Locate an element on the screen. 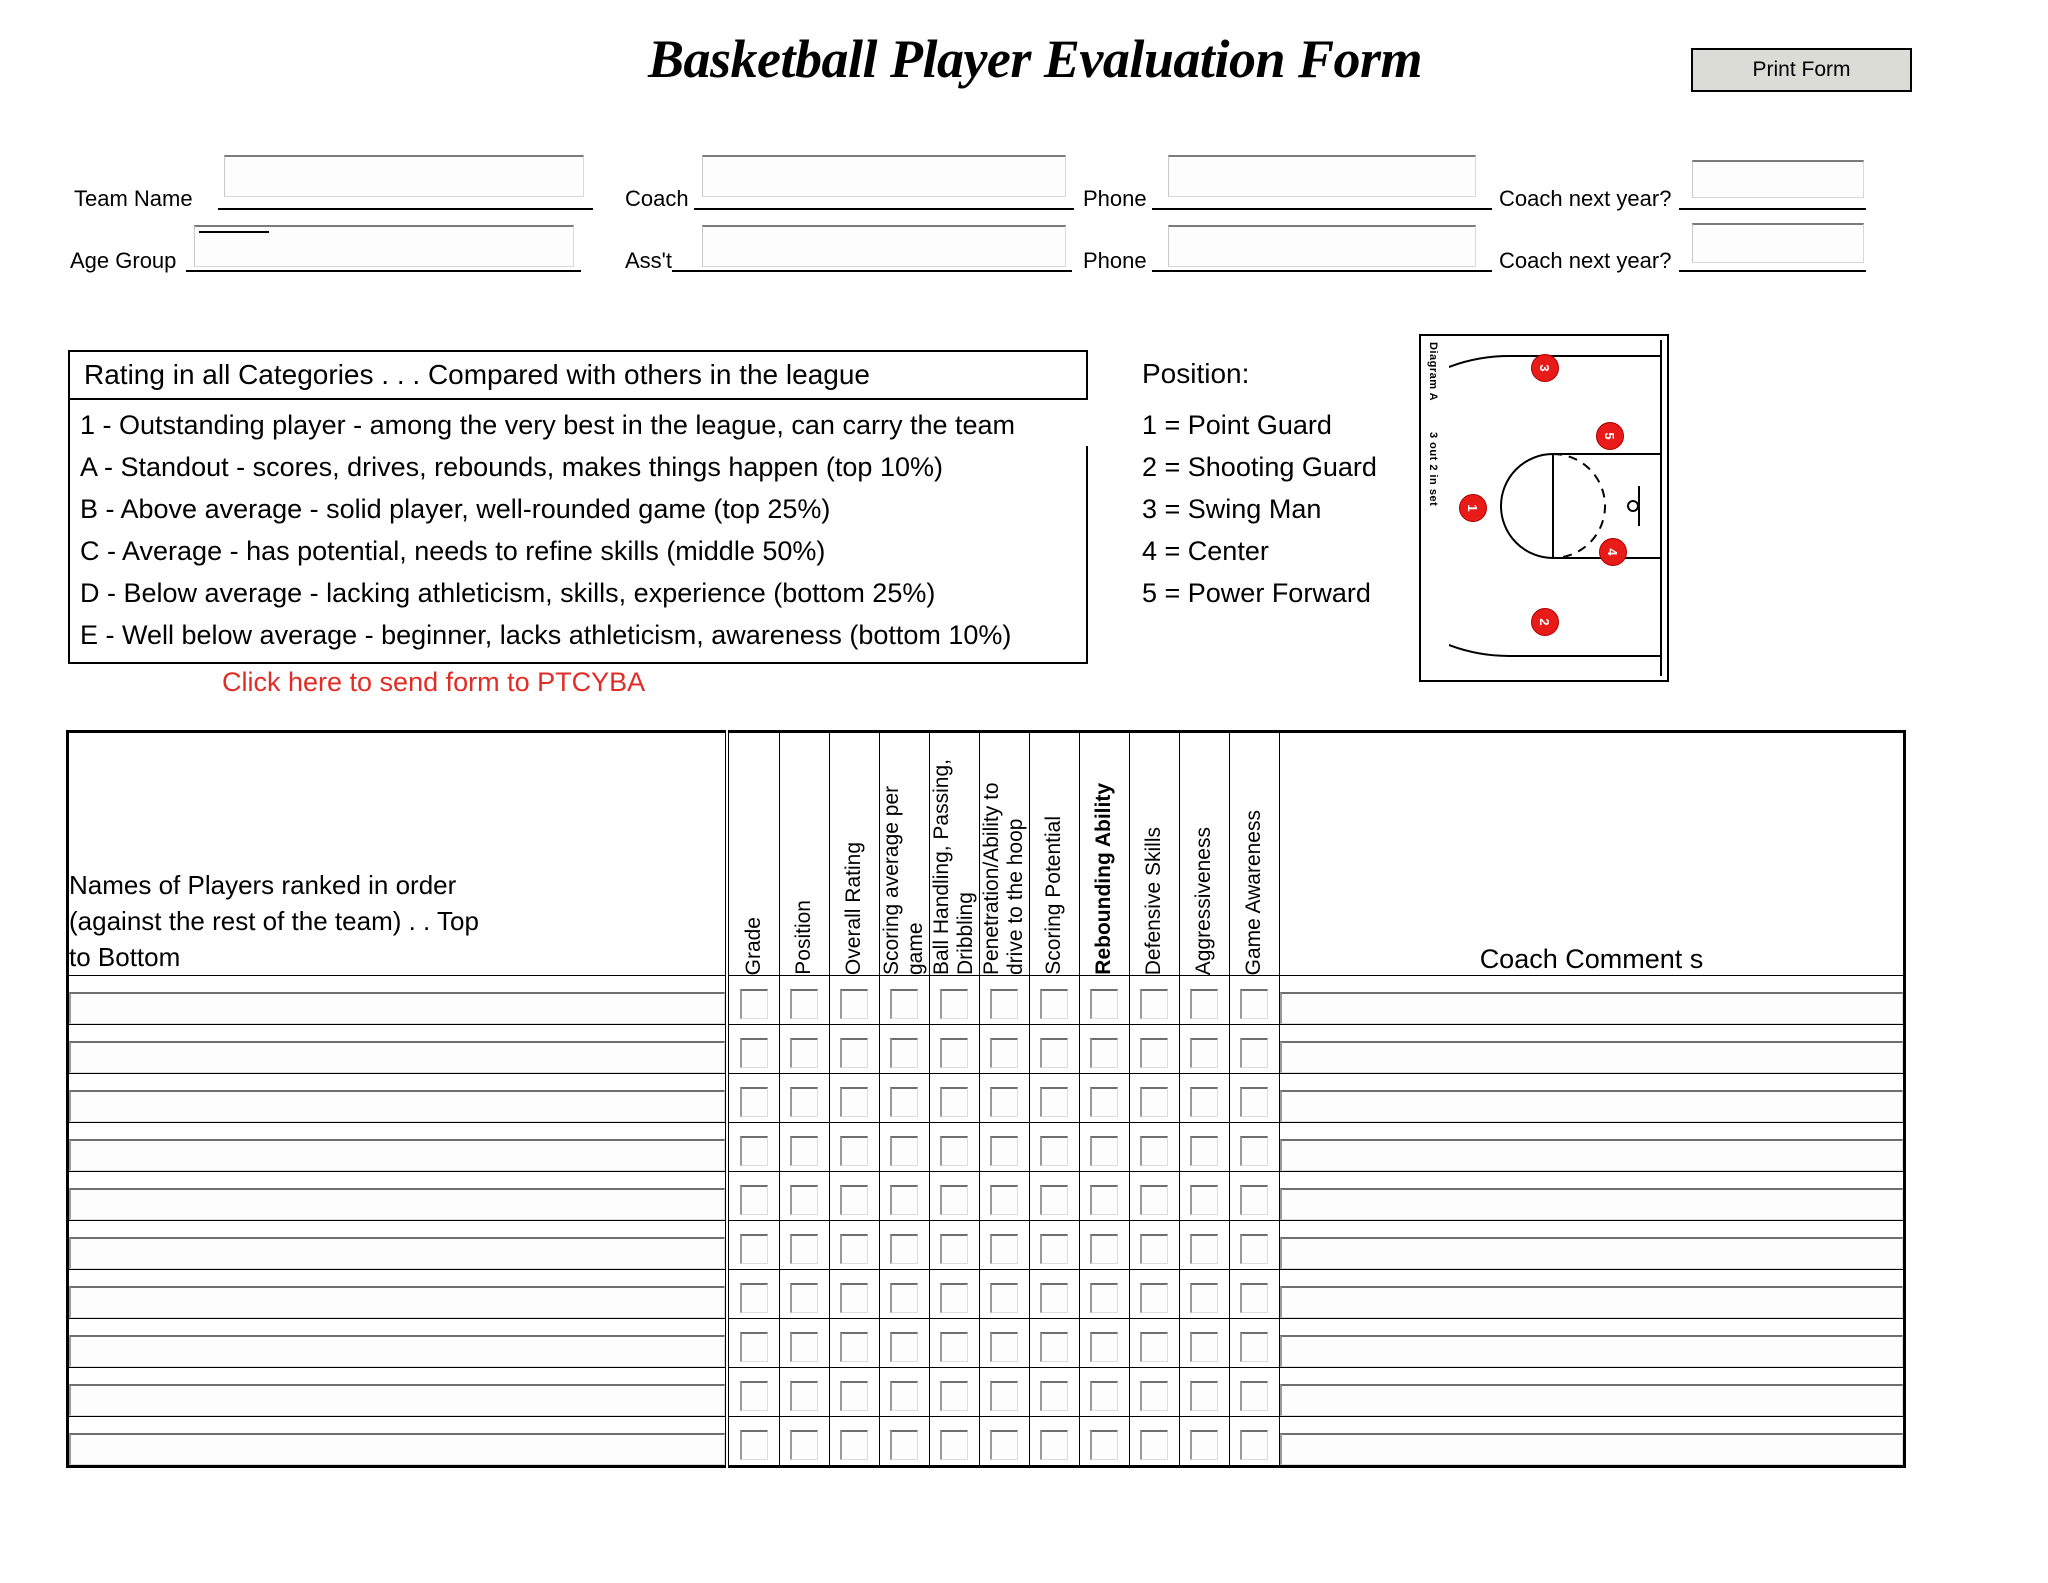 Image resolution: width=2048 pixels, height=1583 pixels. team-name-input is located at coordinates (404, 176).